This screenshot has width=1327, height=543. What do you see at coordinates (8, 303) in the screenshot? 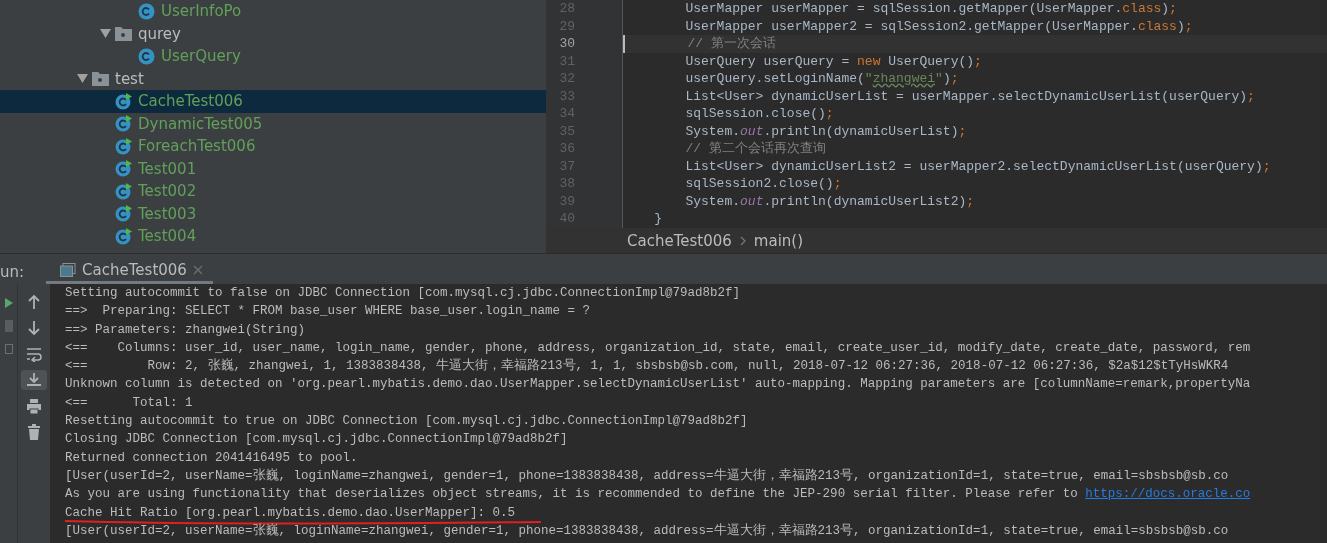
I see `run-icon` at bounding box center [8, 303].